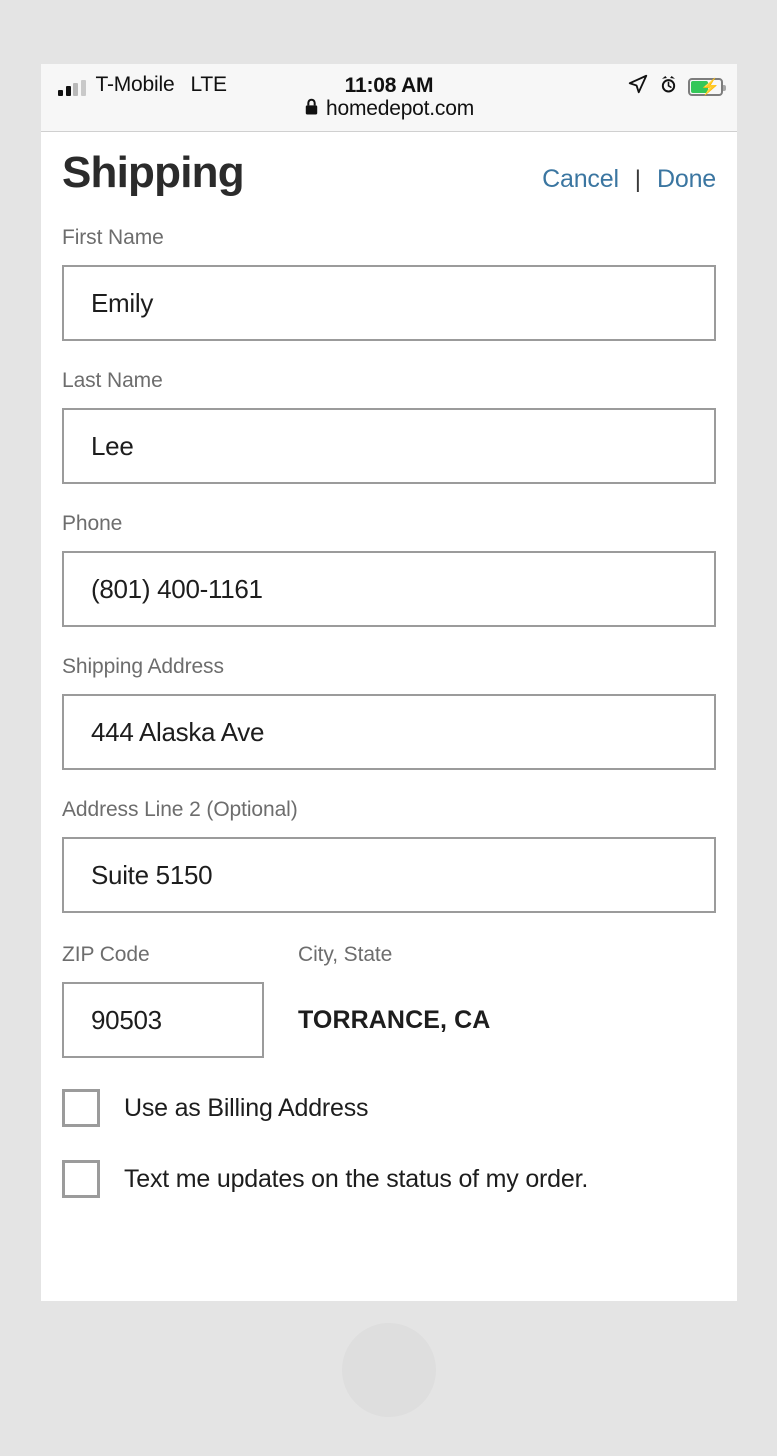  Describe the element at coordinates (389, 589) in the screenshot. I see `phone-input` at that location.